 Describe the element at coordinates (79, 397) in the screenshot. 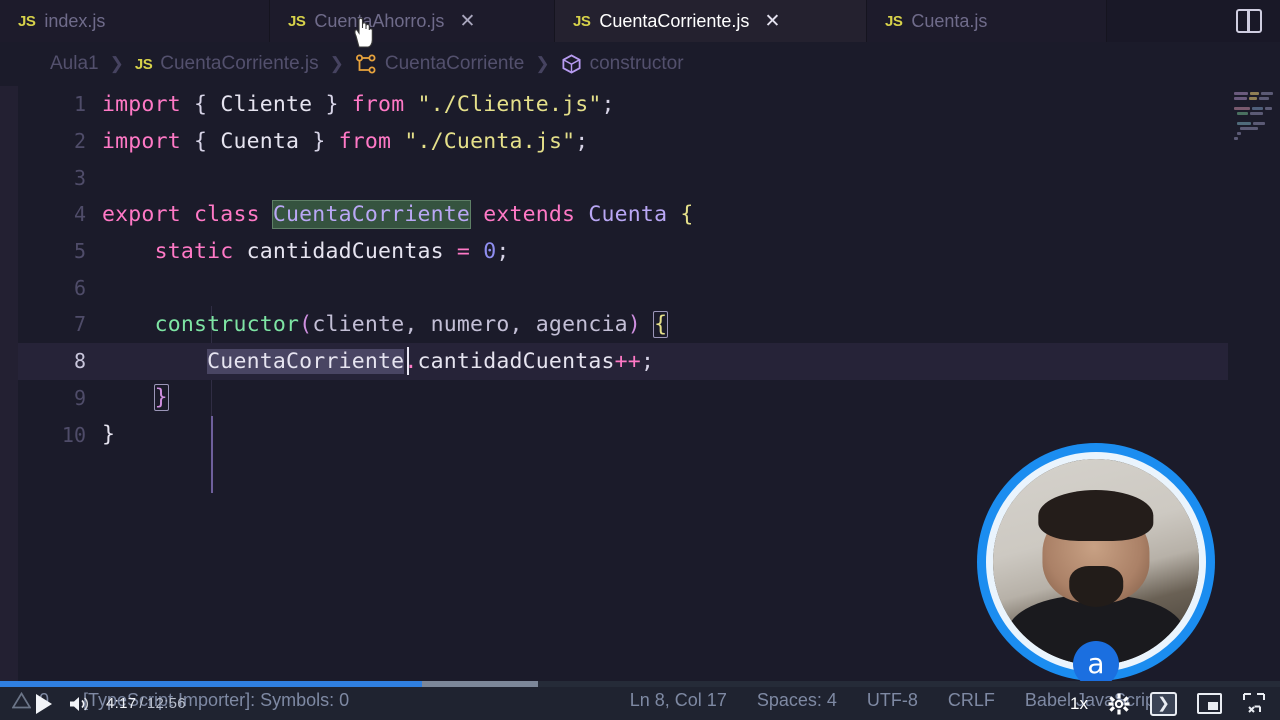

I see `line-number: 9` at that location.